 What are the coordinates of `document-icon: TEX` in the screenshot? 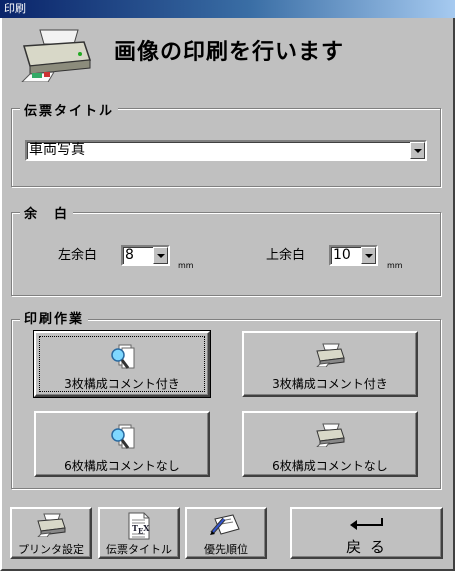 It's located at (139, 526).